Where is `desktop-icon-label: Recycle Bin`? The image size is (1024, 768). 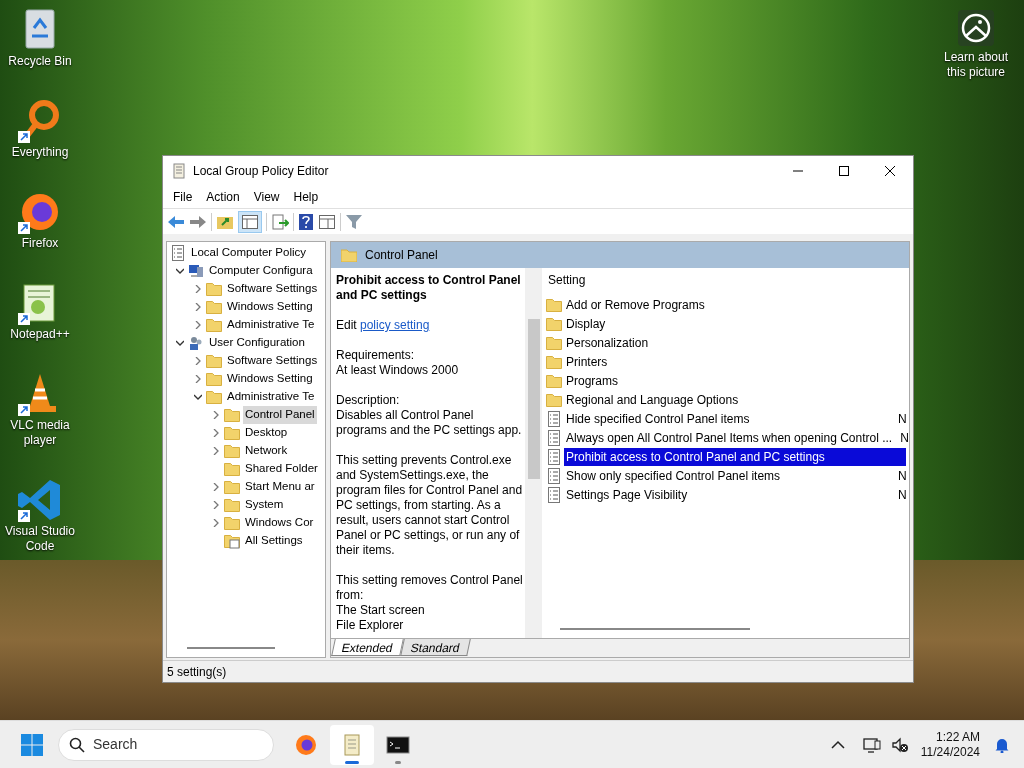 desktop-icon-label: Recycle Bin is located at coordinates (40, 61).